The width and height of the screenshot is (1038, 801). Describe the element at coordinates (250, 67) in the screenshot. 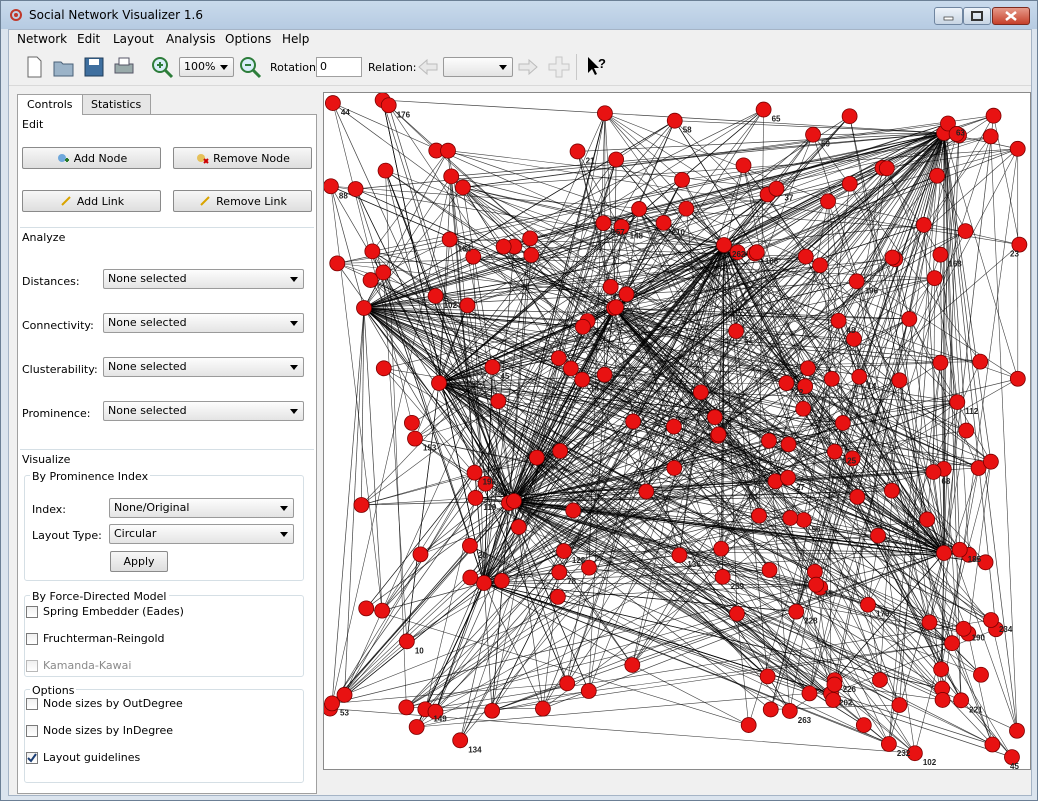

I see `zoom-out-icon` at that location.